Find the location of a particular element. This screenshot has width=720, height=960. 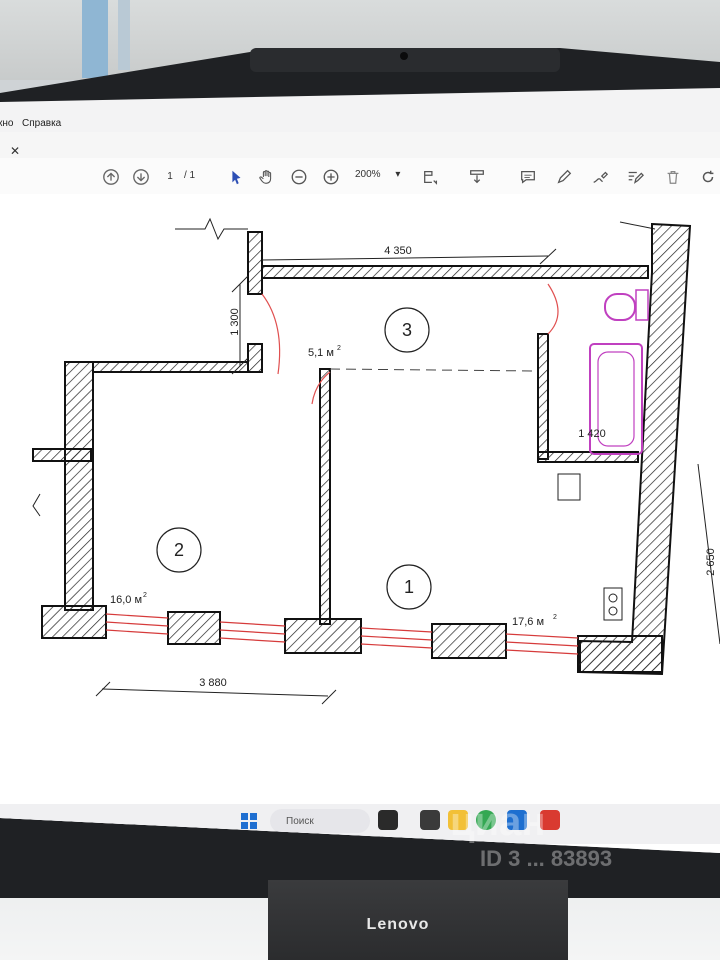

select-arrow-icon is located at coordinates (236, 177).